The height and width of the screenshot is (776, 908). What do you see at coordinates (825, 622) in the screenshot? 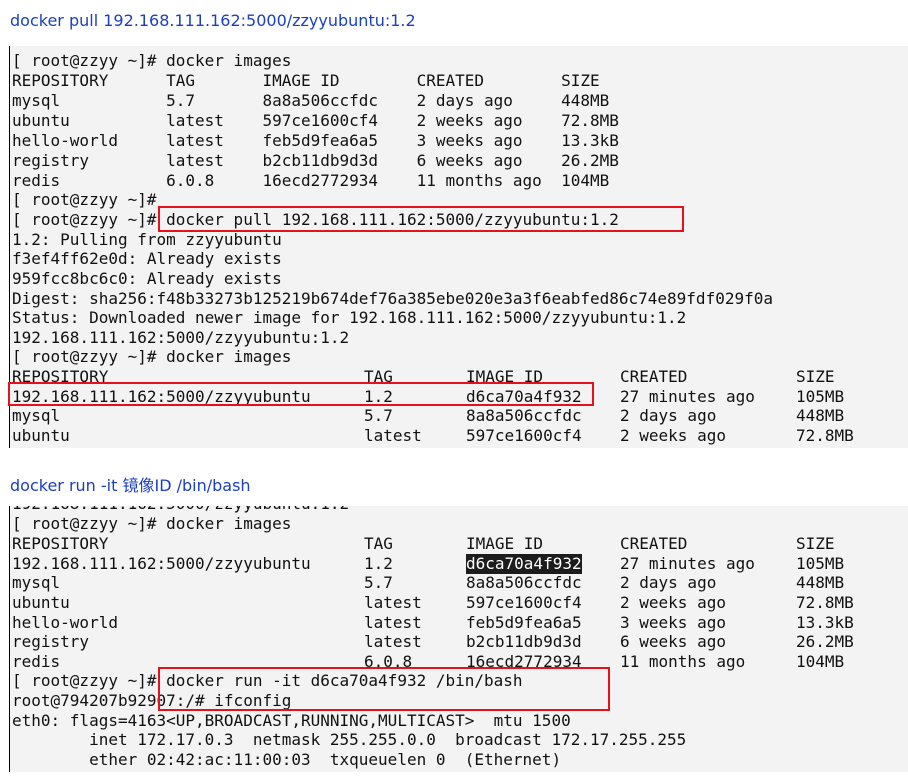
I see `cell-size: 13.3kB` at bounding box center [825, 622].